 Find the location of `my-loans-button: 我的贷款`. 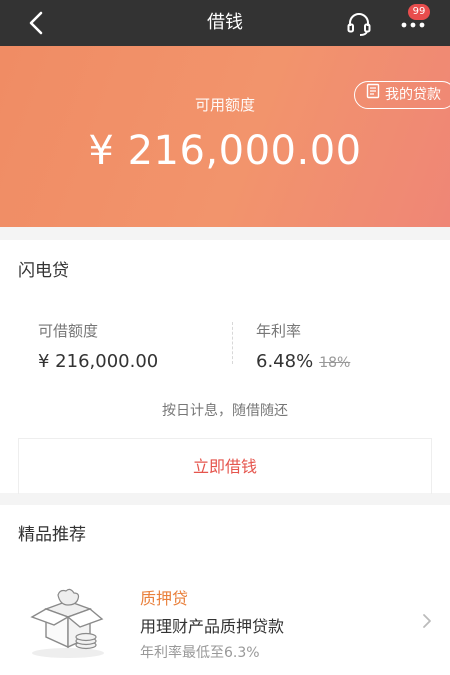

my-loans-button: 我的贷款 is located at coordinates (402, 95).